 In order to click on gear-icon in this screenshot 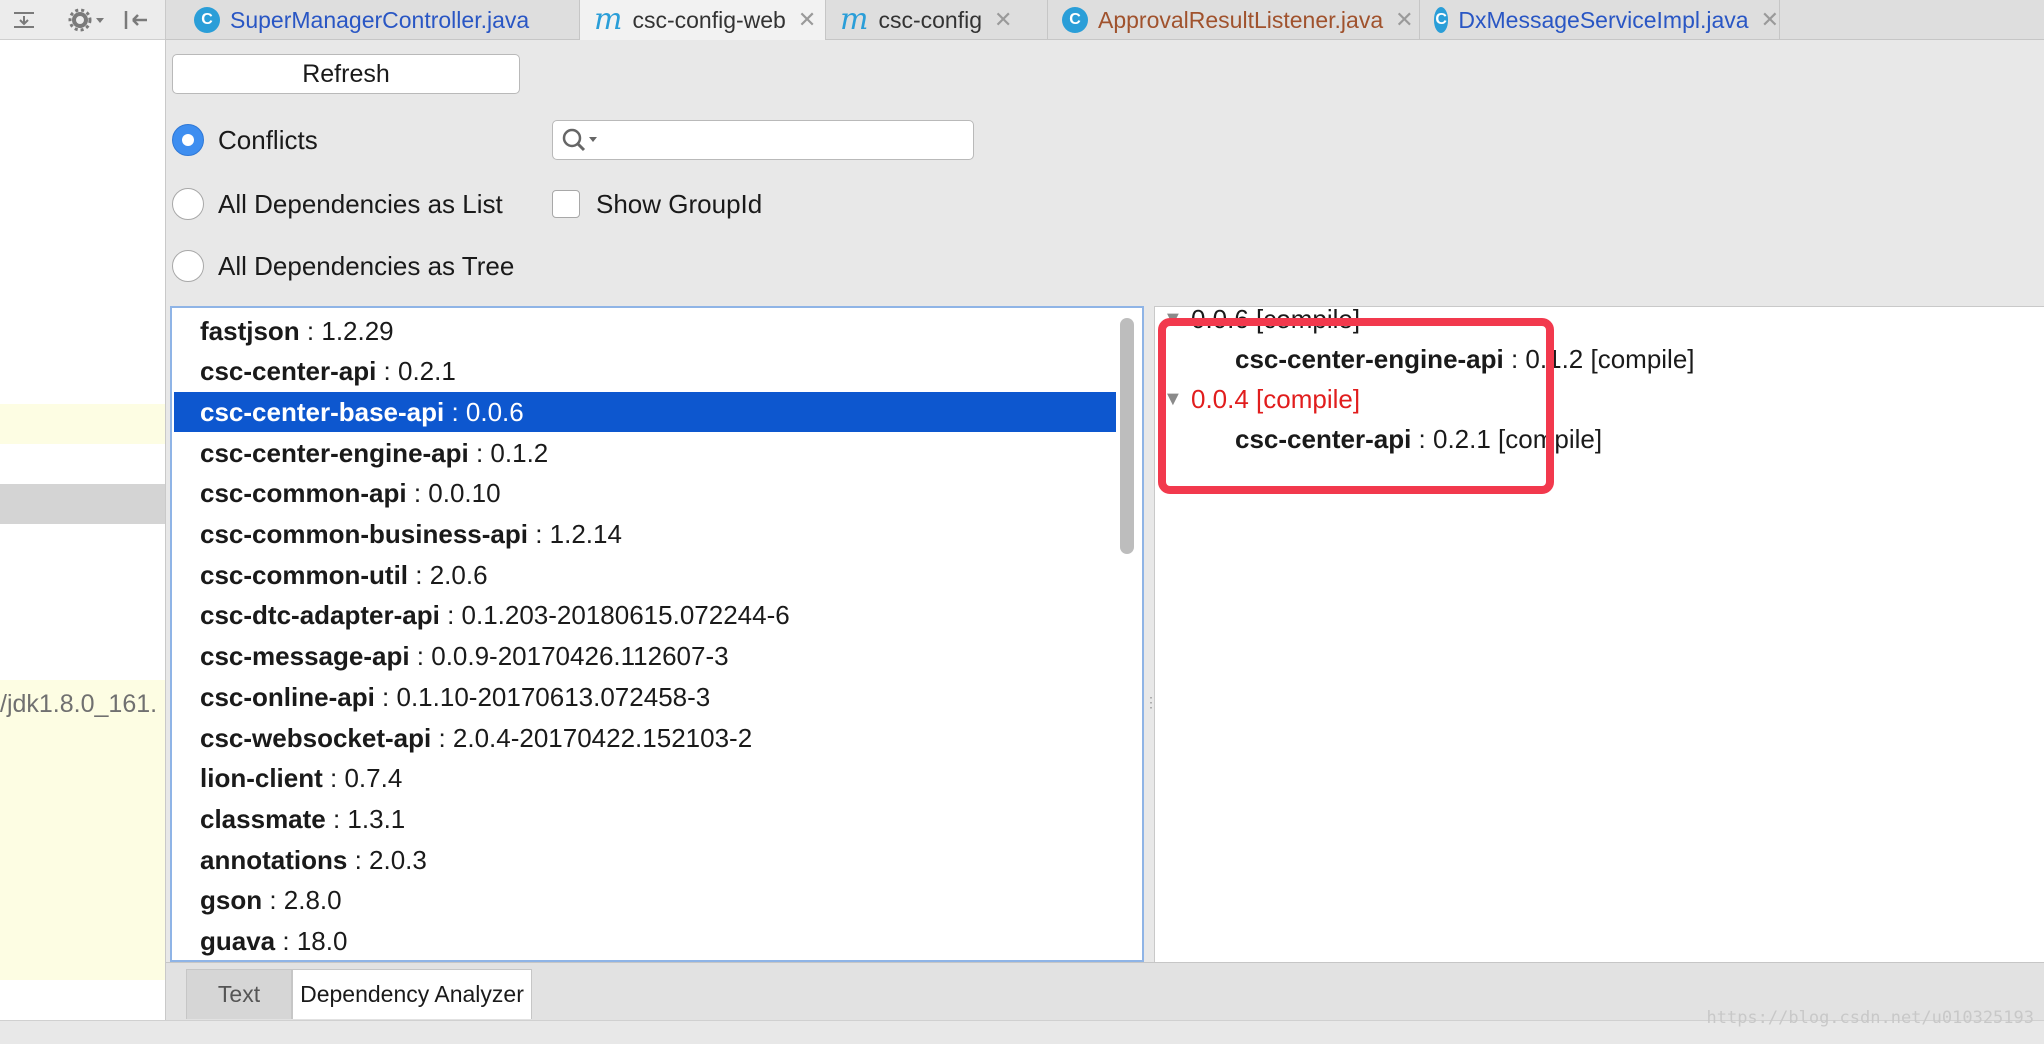, I will do `click(87, 20)`.